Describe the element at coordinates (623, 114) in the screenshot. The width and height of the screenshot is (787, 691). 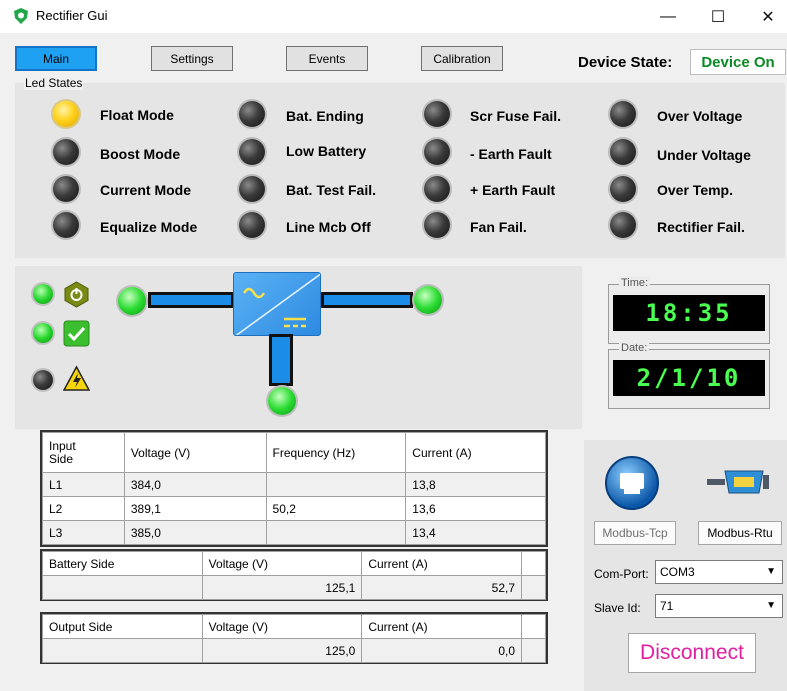
I see `over-voltage-led` at that location.